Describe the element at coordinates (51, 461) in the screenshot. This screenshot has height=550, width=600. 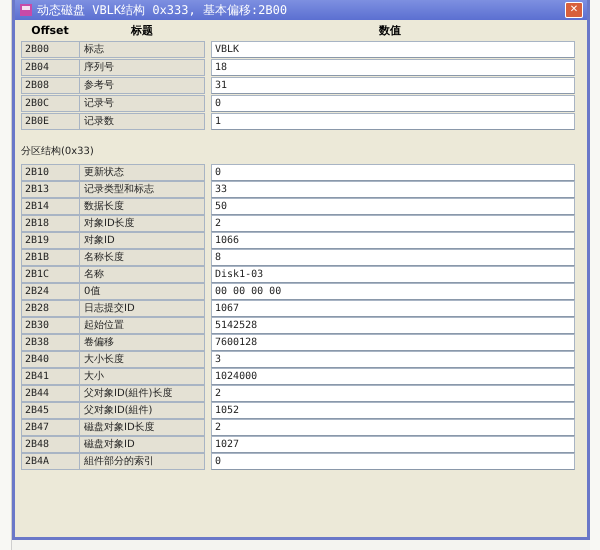
I see `offset-cell: 2B4A` at that location.